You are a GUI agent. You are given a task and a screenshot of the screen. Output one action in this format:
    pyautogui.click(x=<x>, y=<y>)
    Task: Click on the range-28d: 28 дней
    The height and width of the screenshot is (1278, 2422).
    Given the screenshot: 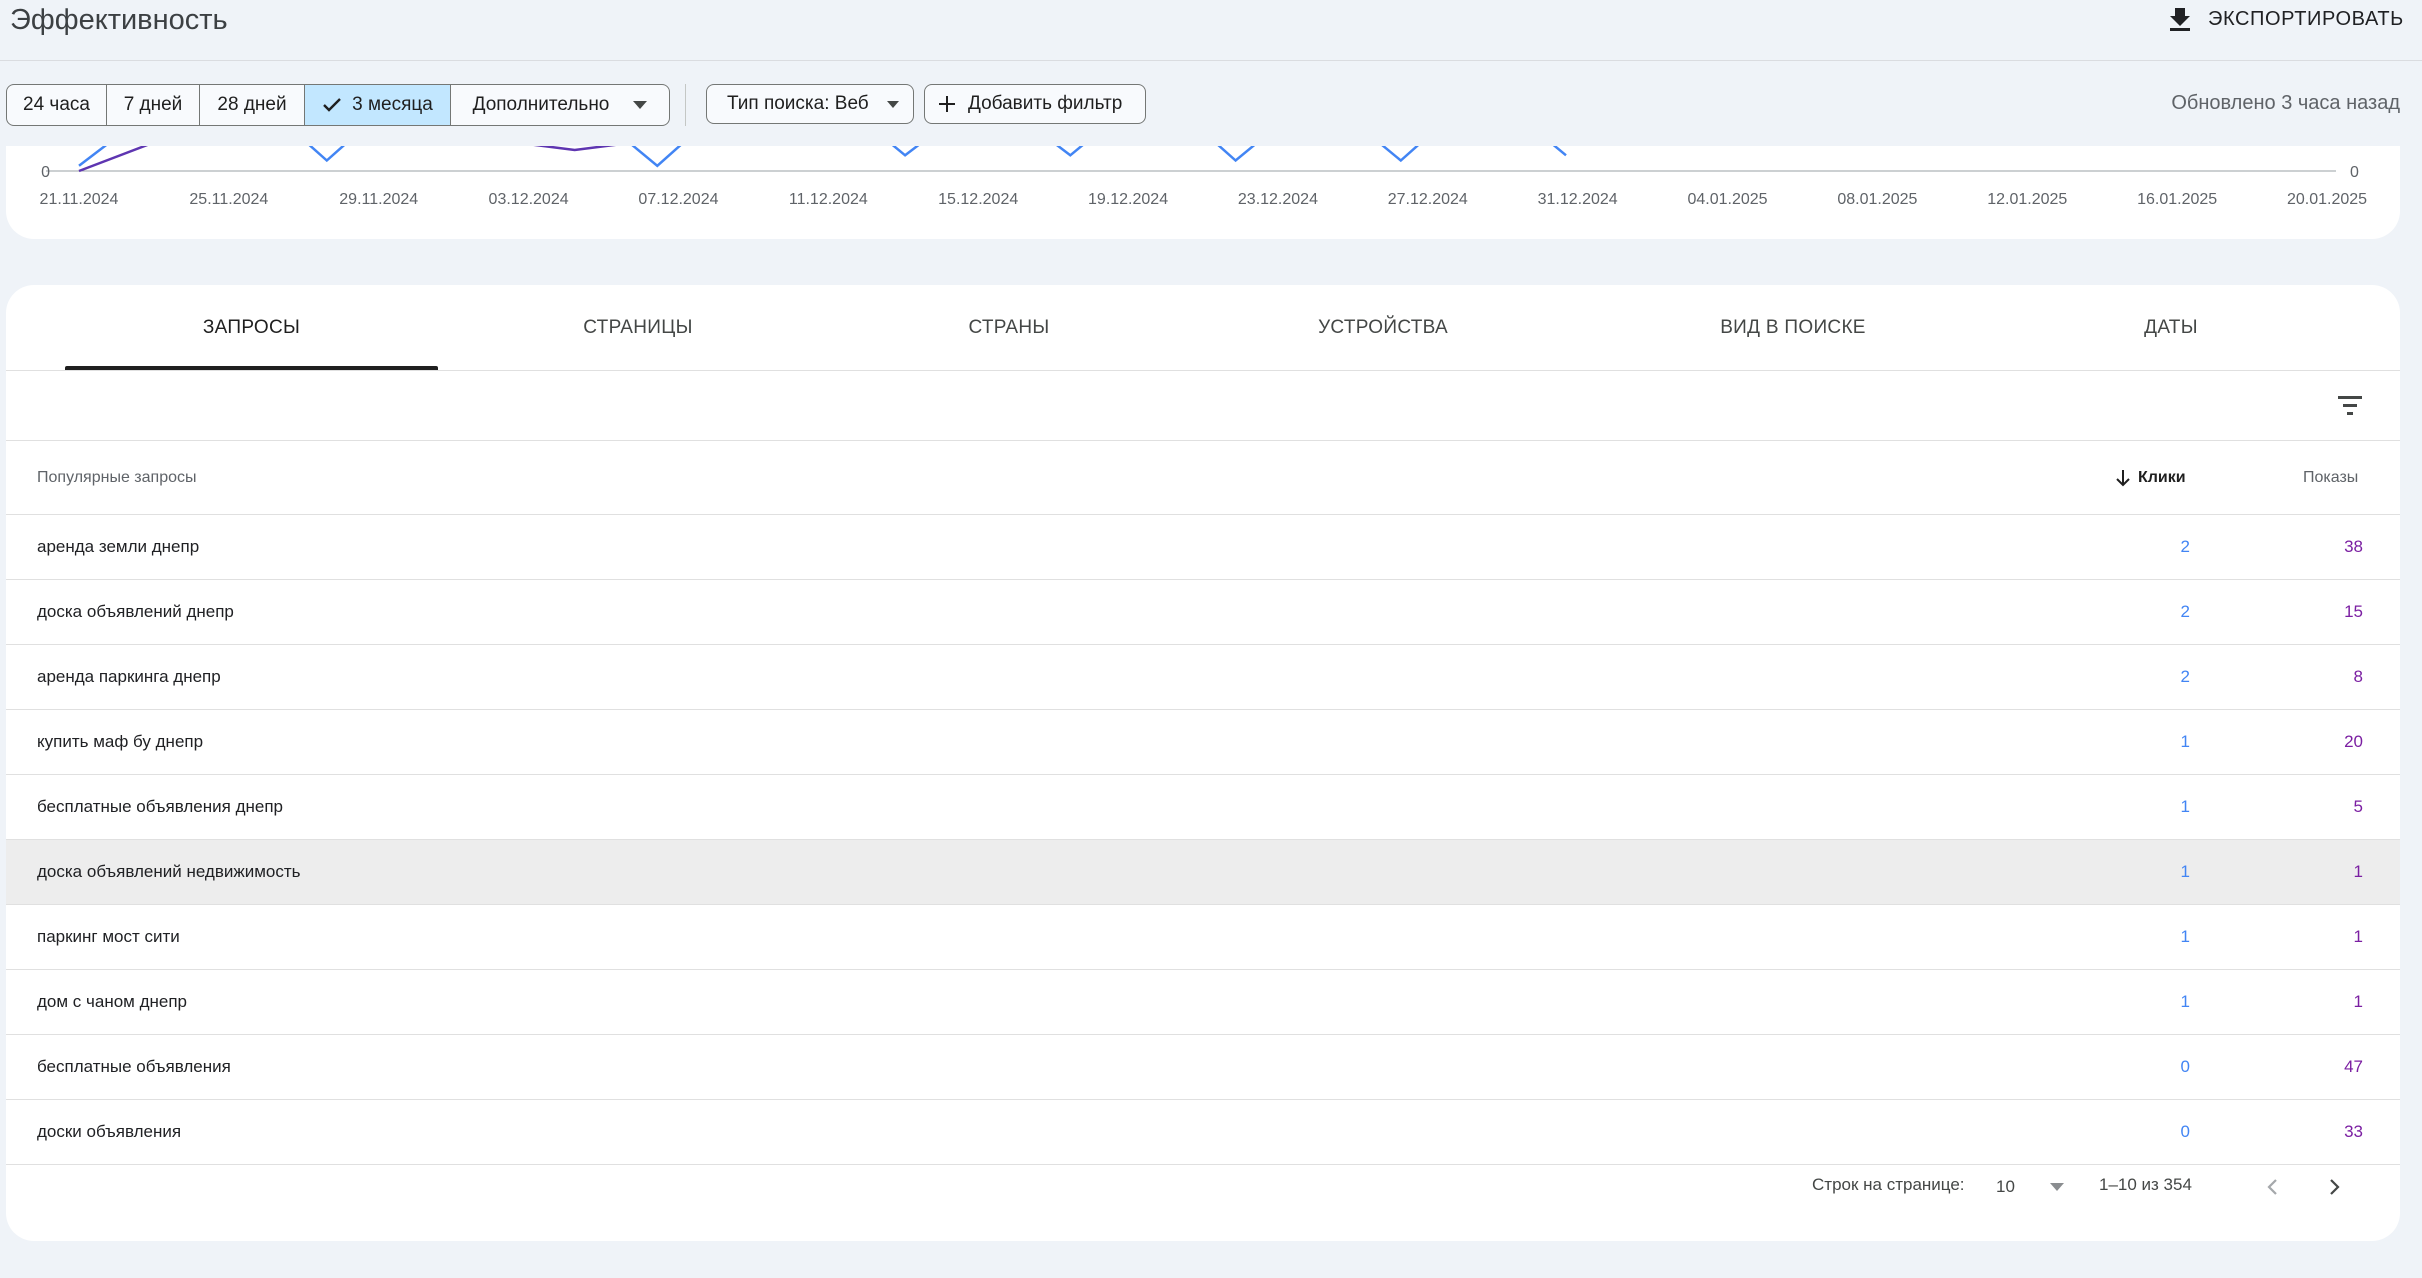 What is the action you would take?
    pyautogui.click(x=252, y=105)
    